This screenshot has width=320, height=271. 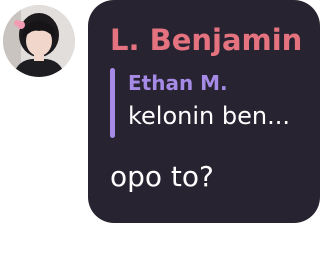 What do you see at coordinates (112, 103) in the screenshot?
I see `reply-accent-bar` at bounding box center [112, 103].